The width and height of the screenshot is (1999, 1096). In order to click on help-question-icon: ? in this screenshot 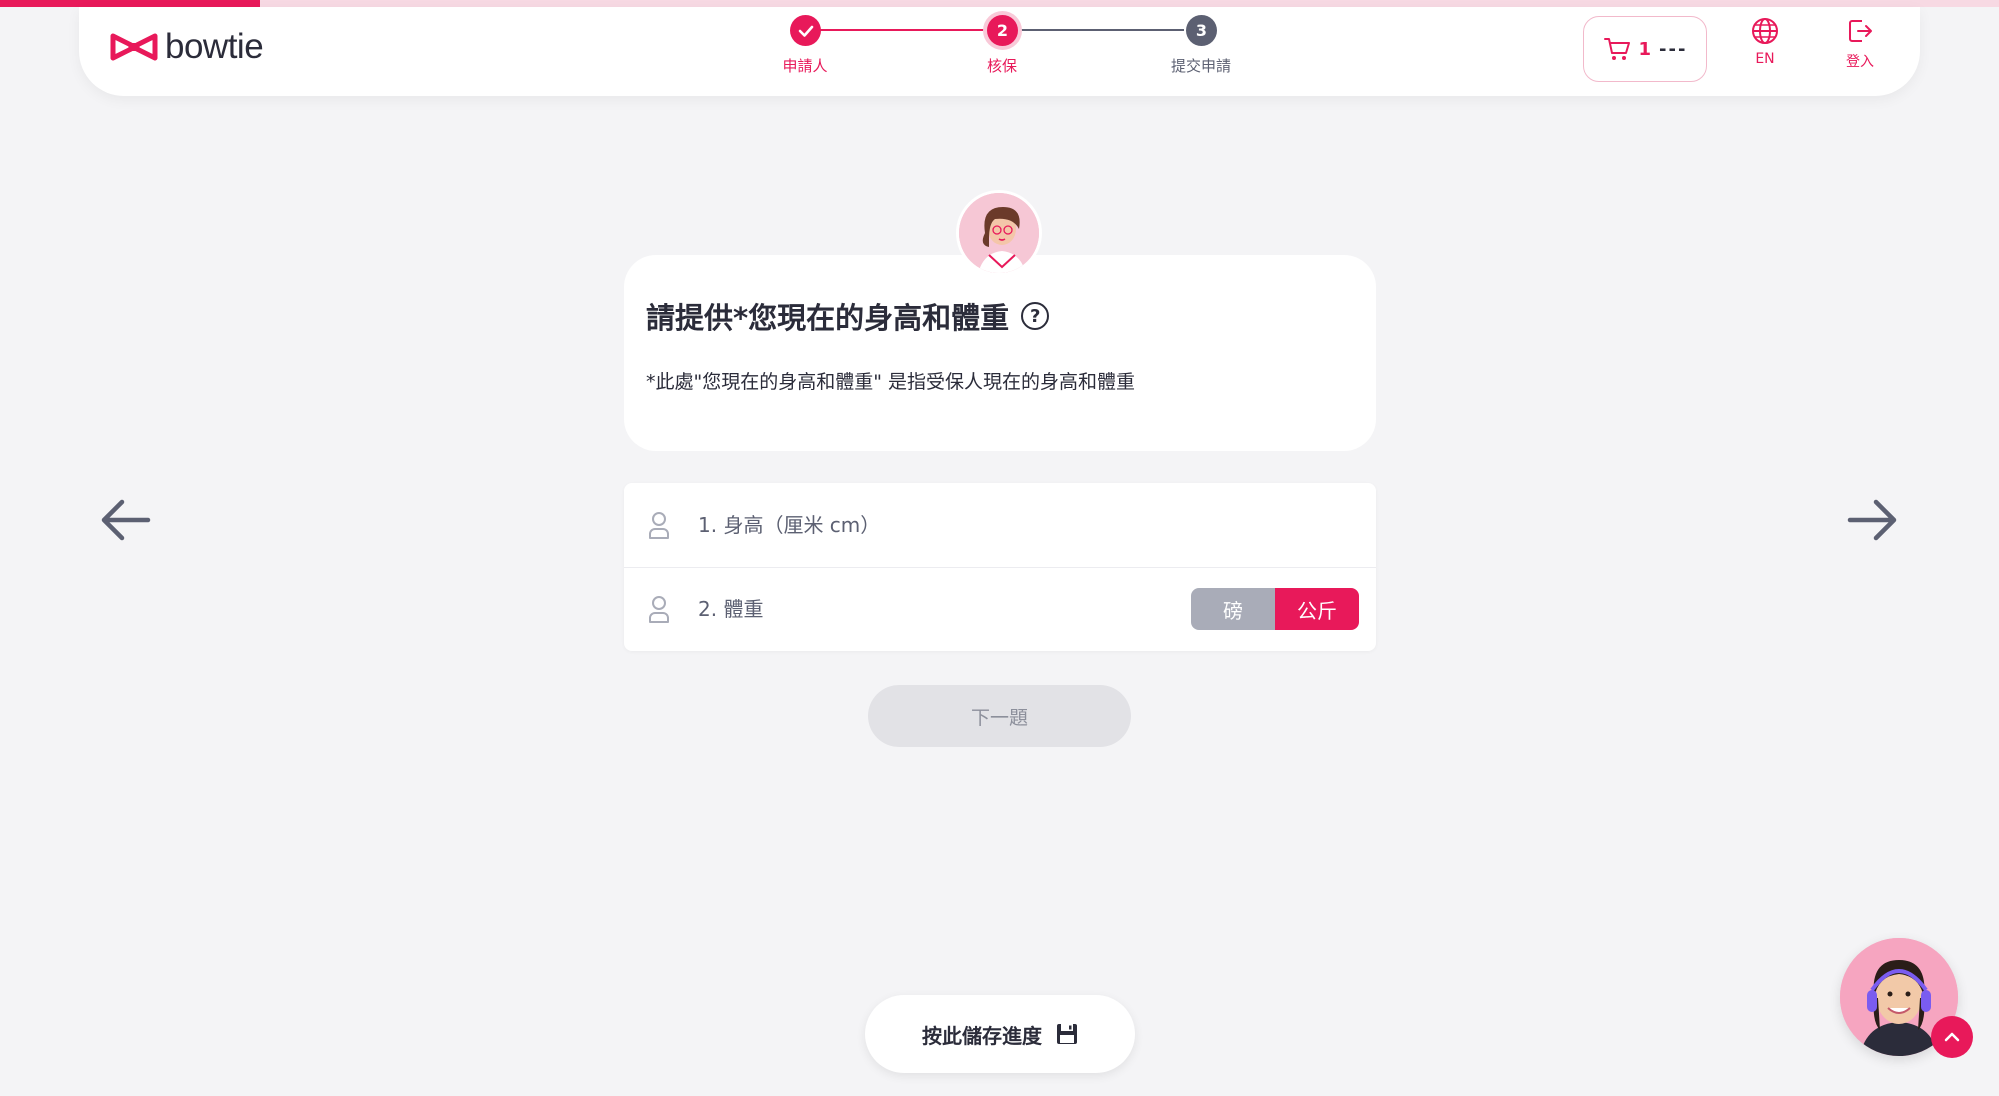, I will do `click(1035, 316)`.